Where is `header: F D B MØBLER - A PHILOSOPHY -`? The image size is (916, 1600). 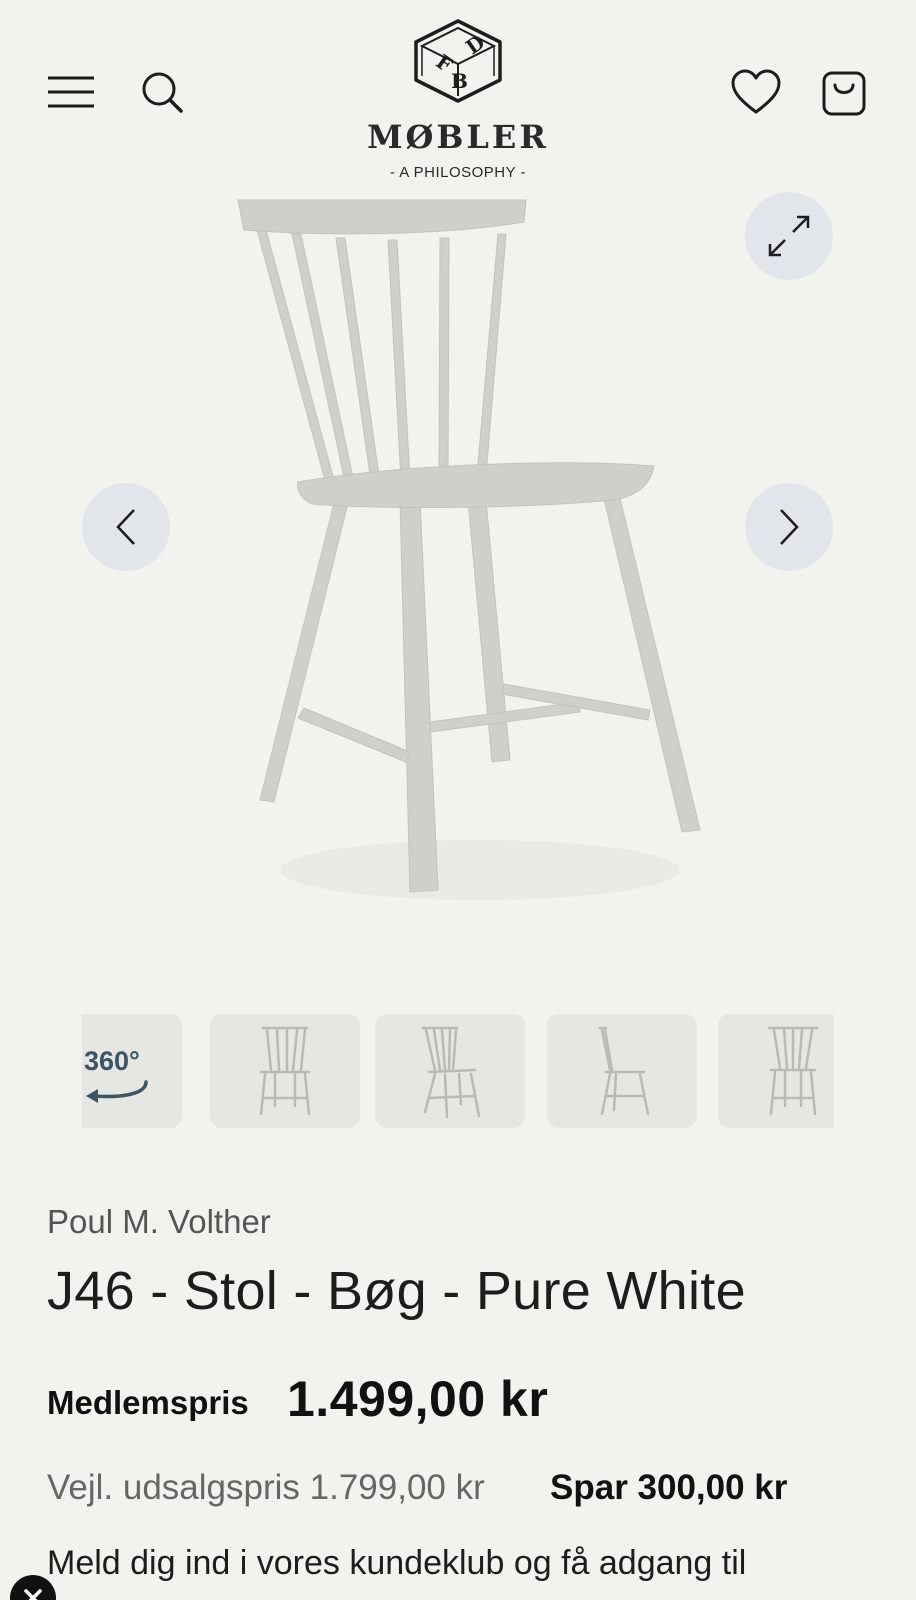
header: F D B MØBLER - A PHILOSOPHY - is located at coordinates (458, 90).